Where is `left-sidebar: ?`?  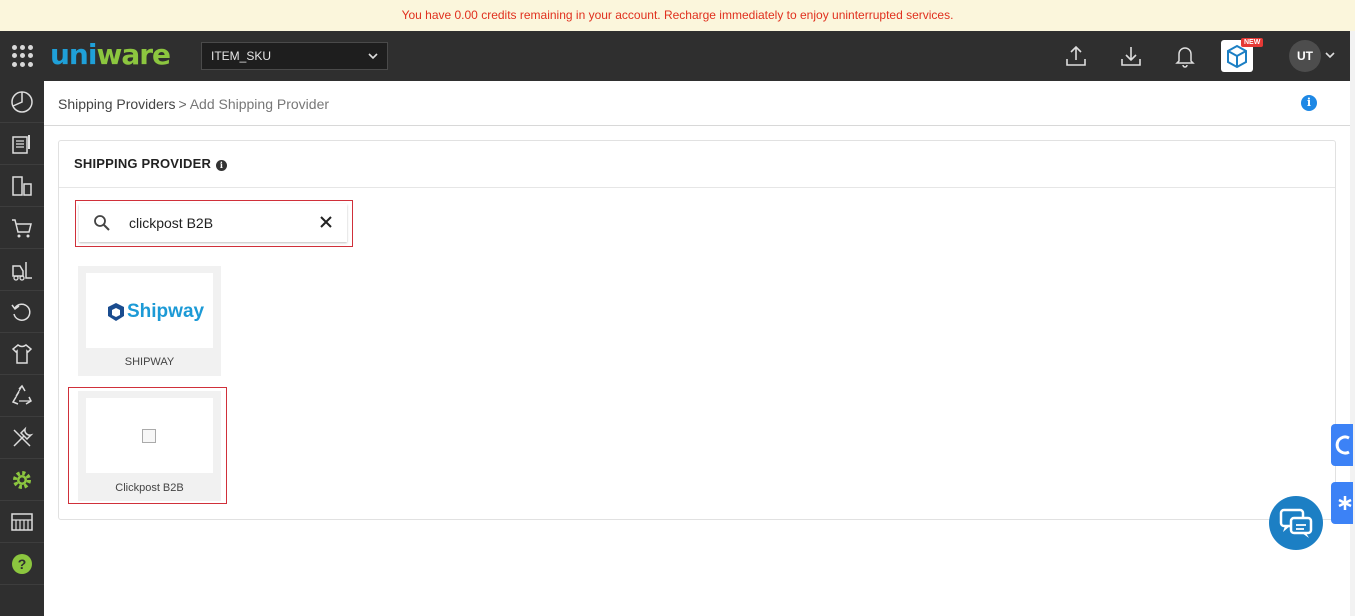 left-sidebar: ? is located at coordinates (22, 348).